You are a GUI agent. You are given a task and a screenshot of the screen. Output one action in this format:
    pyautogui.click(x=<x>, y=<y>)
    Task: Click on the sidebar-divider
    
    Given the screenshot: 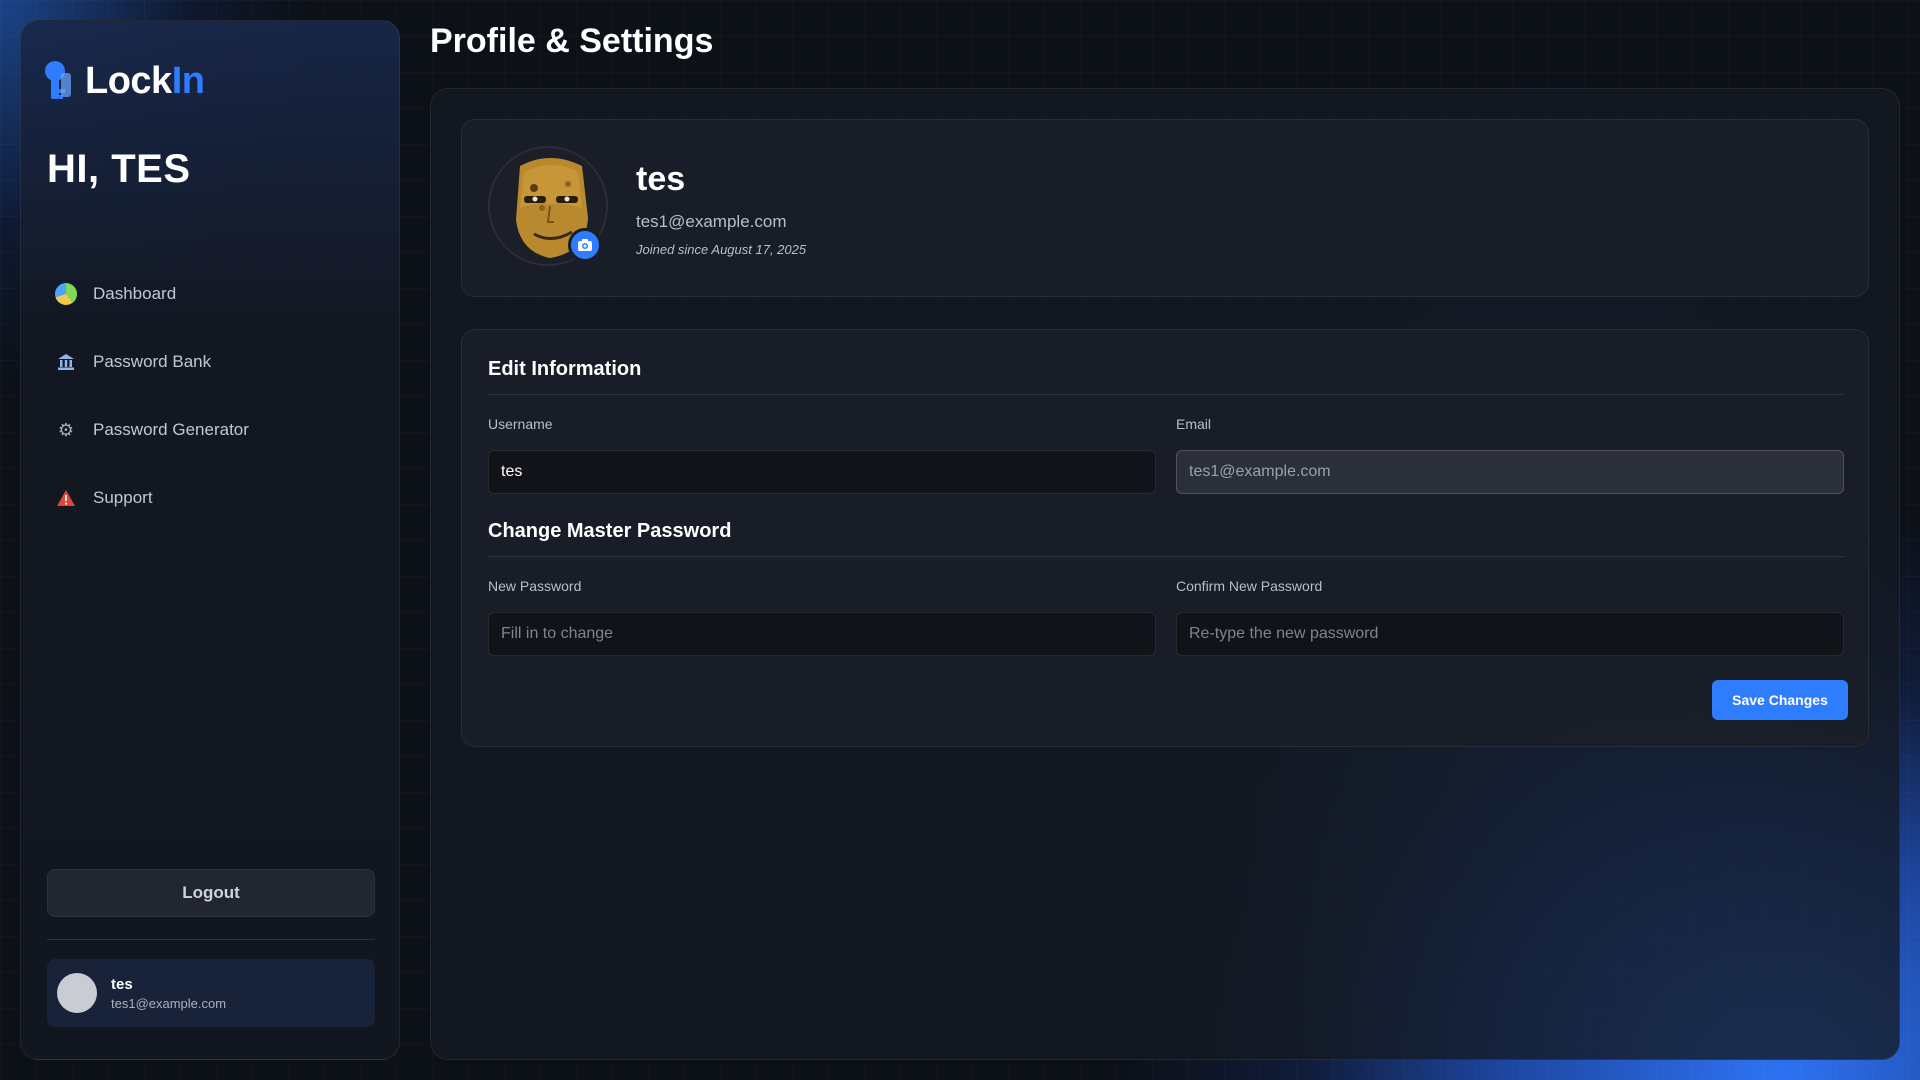 What is the action you would take?
    pyautogui.click(x=211, y=939)
    